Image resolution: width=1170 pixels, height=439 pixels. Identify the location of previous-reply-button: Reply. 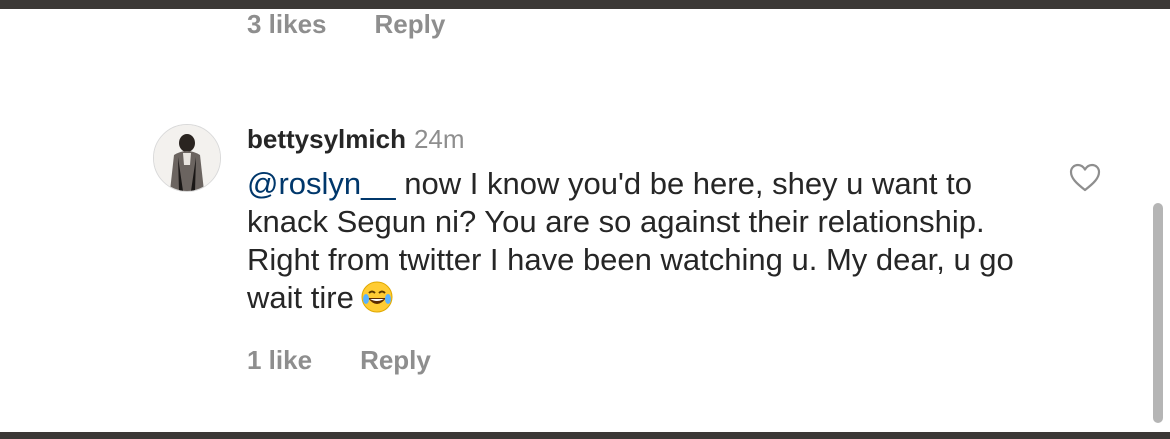
(410, 24).